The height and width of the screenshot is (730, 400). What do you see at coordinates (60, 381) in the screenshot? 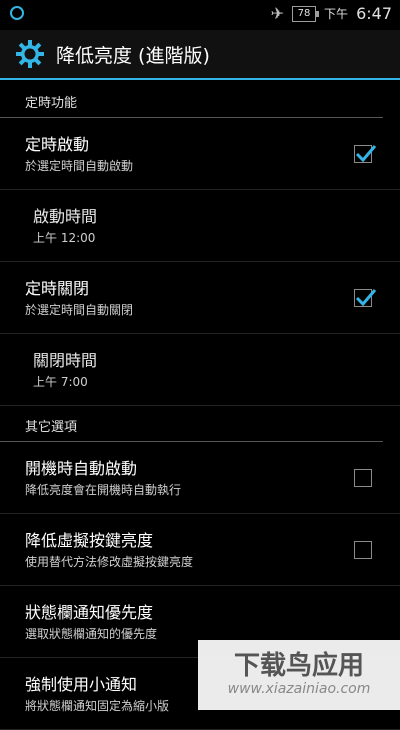
I see `pref-summary: 上午 7:00` at bounding box center [60, 381].